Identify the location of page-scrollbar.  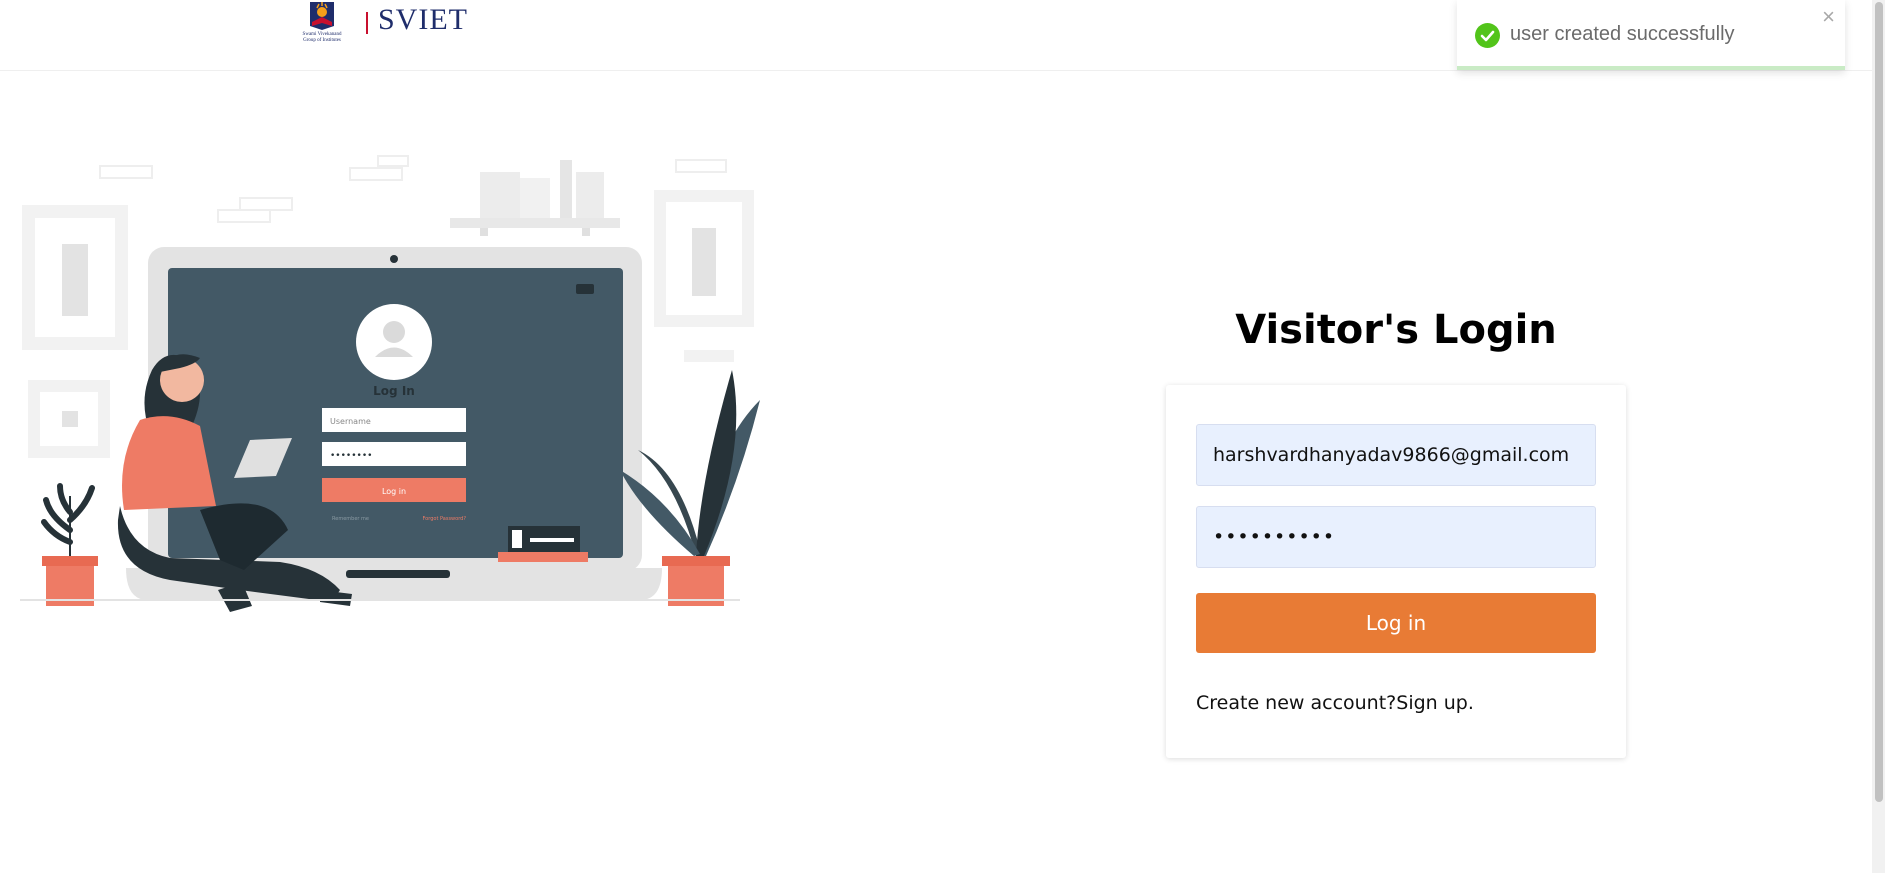
(1878, 436).